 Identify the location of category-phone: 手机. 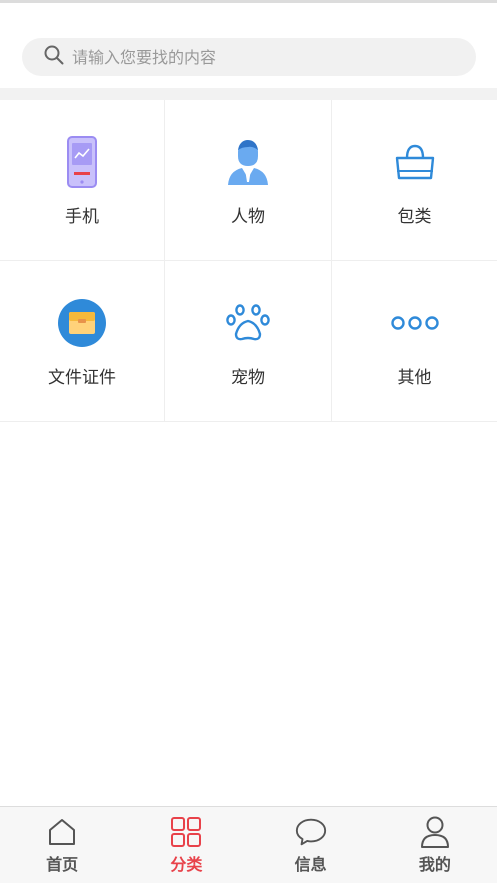
(82, 180).